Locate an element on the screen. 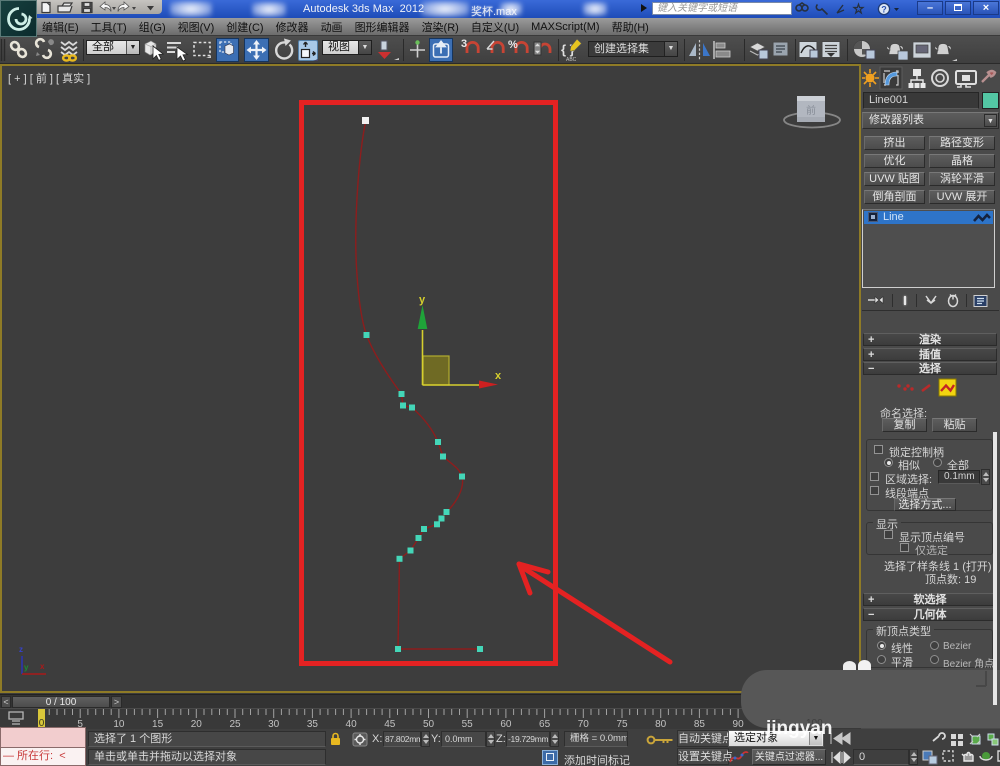  svg-text: 前 is located at coordinates (811, 110).